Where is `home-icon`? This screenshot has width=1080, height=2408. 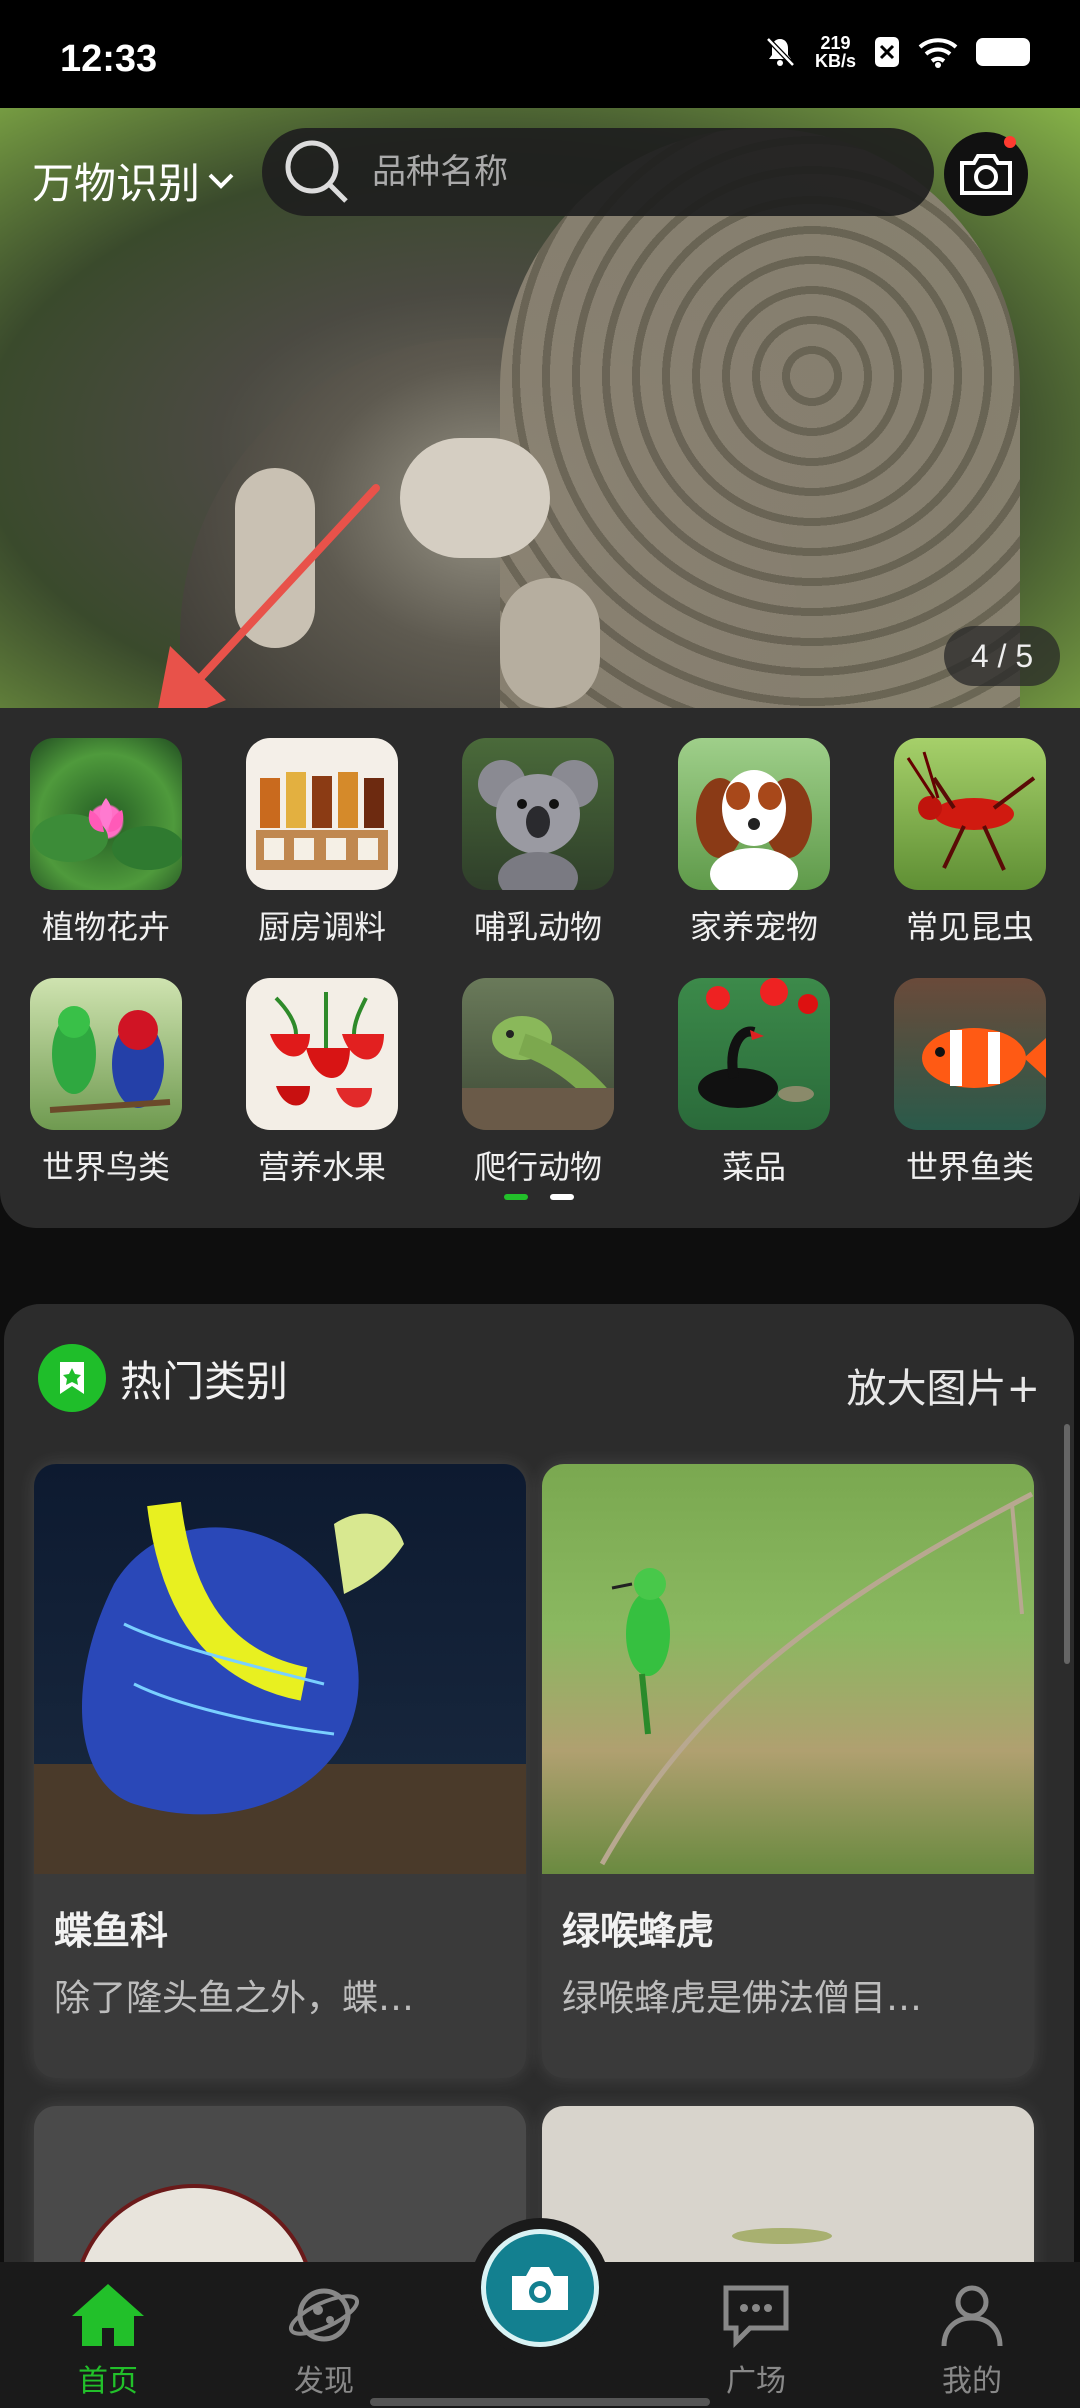 home-icon is located at coordinates (108, 2315).